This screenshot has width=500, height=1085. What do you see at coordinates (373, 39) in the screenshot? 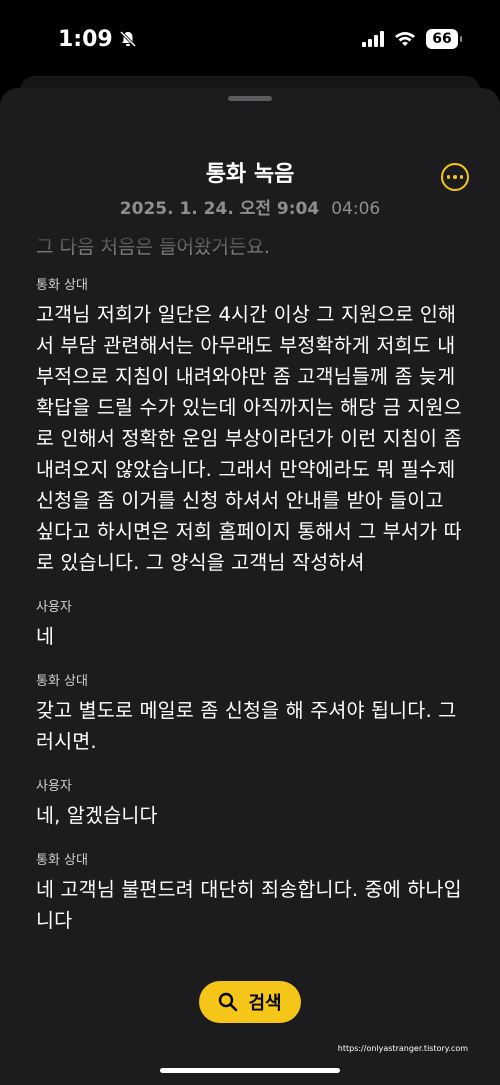
I see `cellular-signal-icon` at bounding box center [373, 39].